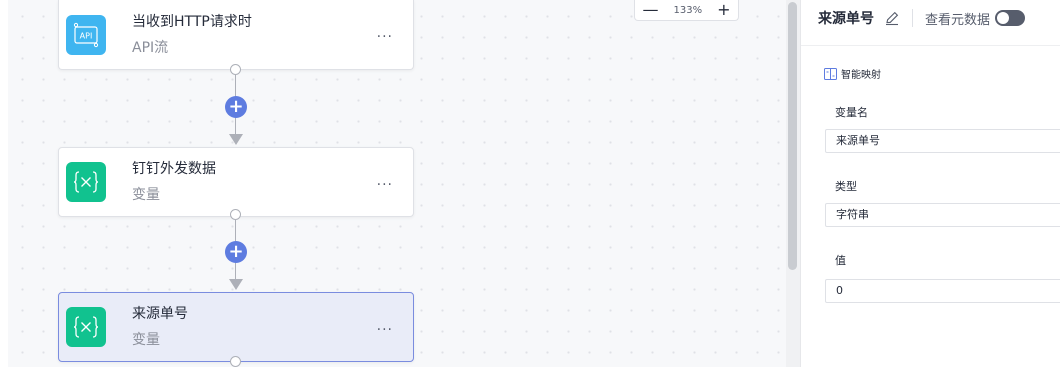  What do you see at coordinates (840, 260) in the screenshot?
I see `value-label: 值` at bounding box center [840, 260].